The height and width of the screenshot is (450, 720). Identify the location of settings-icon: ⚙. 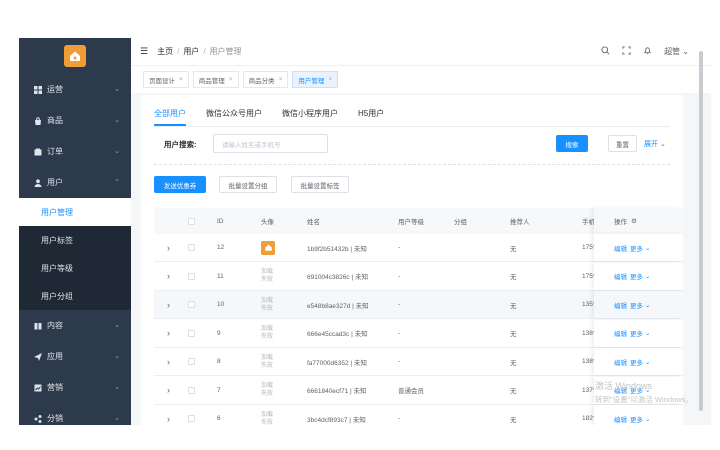
(634, 221).